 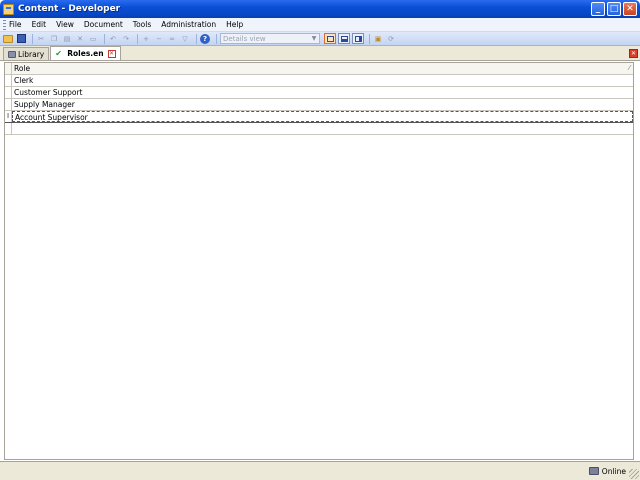 I want to click on properties-button: ▣, so click(x=378, y=39).